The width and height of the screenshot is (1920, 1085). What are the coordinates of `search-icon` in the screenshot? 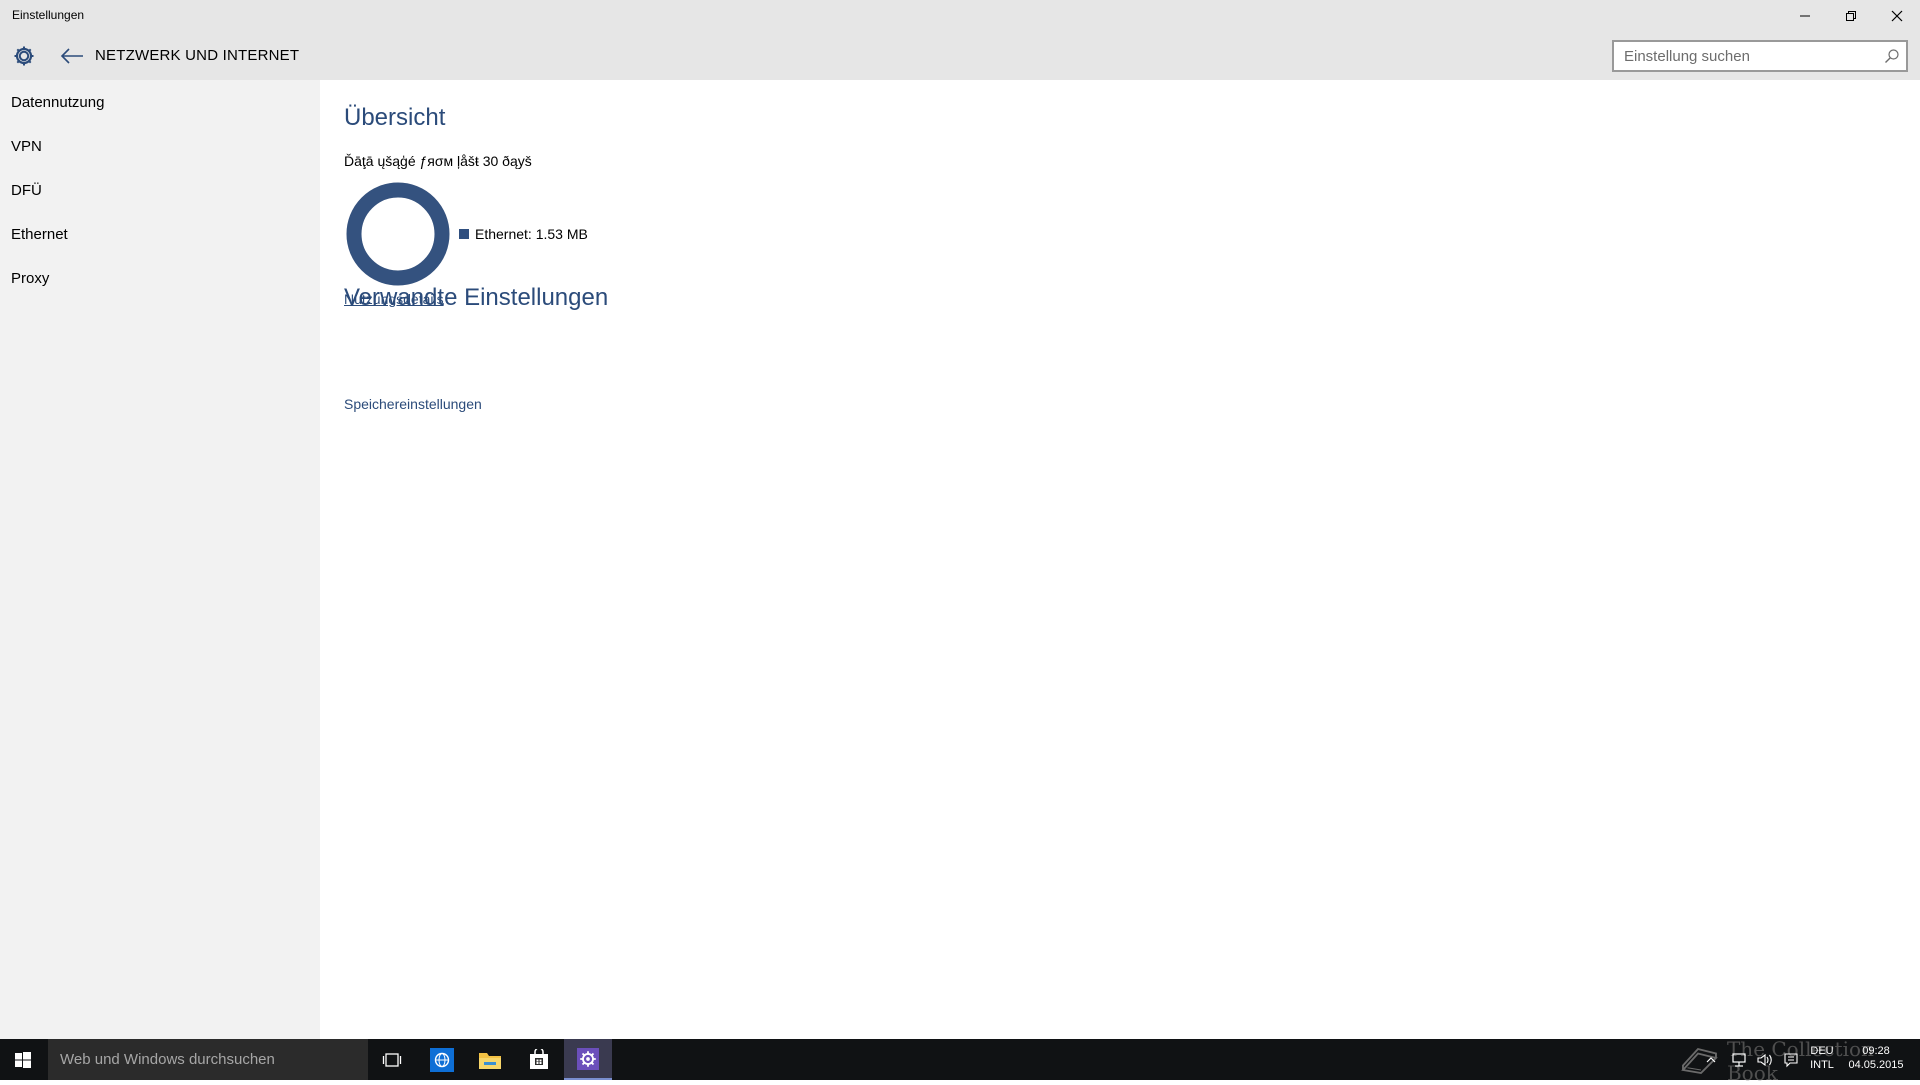 It's located at (1892, 56).